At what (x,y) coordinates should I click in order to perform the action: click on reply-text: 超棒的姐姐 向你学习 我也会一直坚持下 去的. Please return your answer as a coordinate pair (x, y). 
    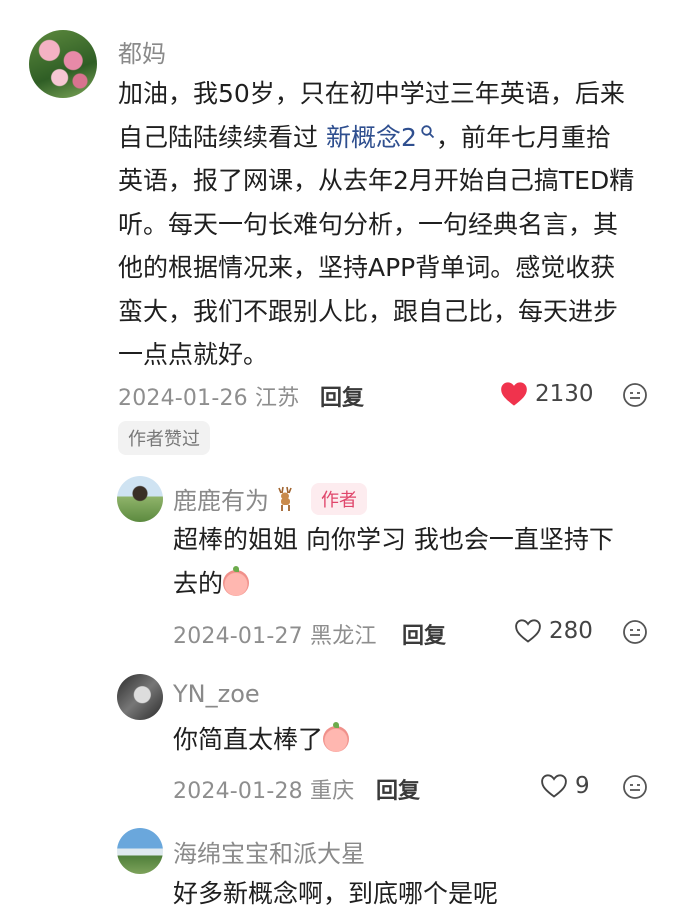
    Looking at the image, I should click on (423, 561).